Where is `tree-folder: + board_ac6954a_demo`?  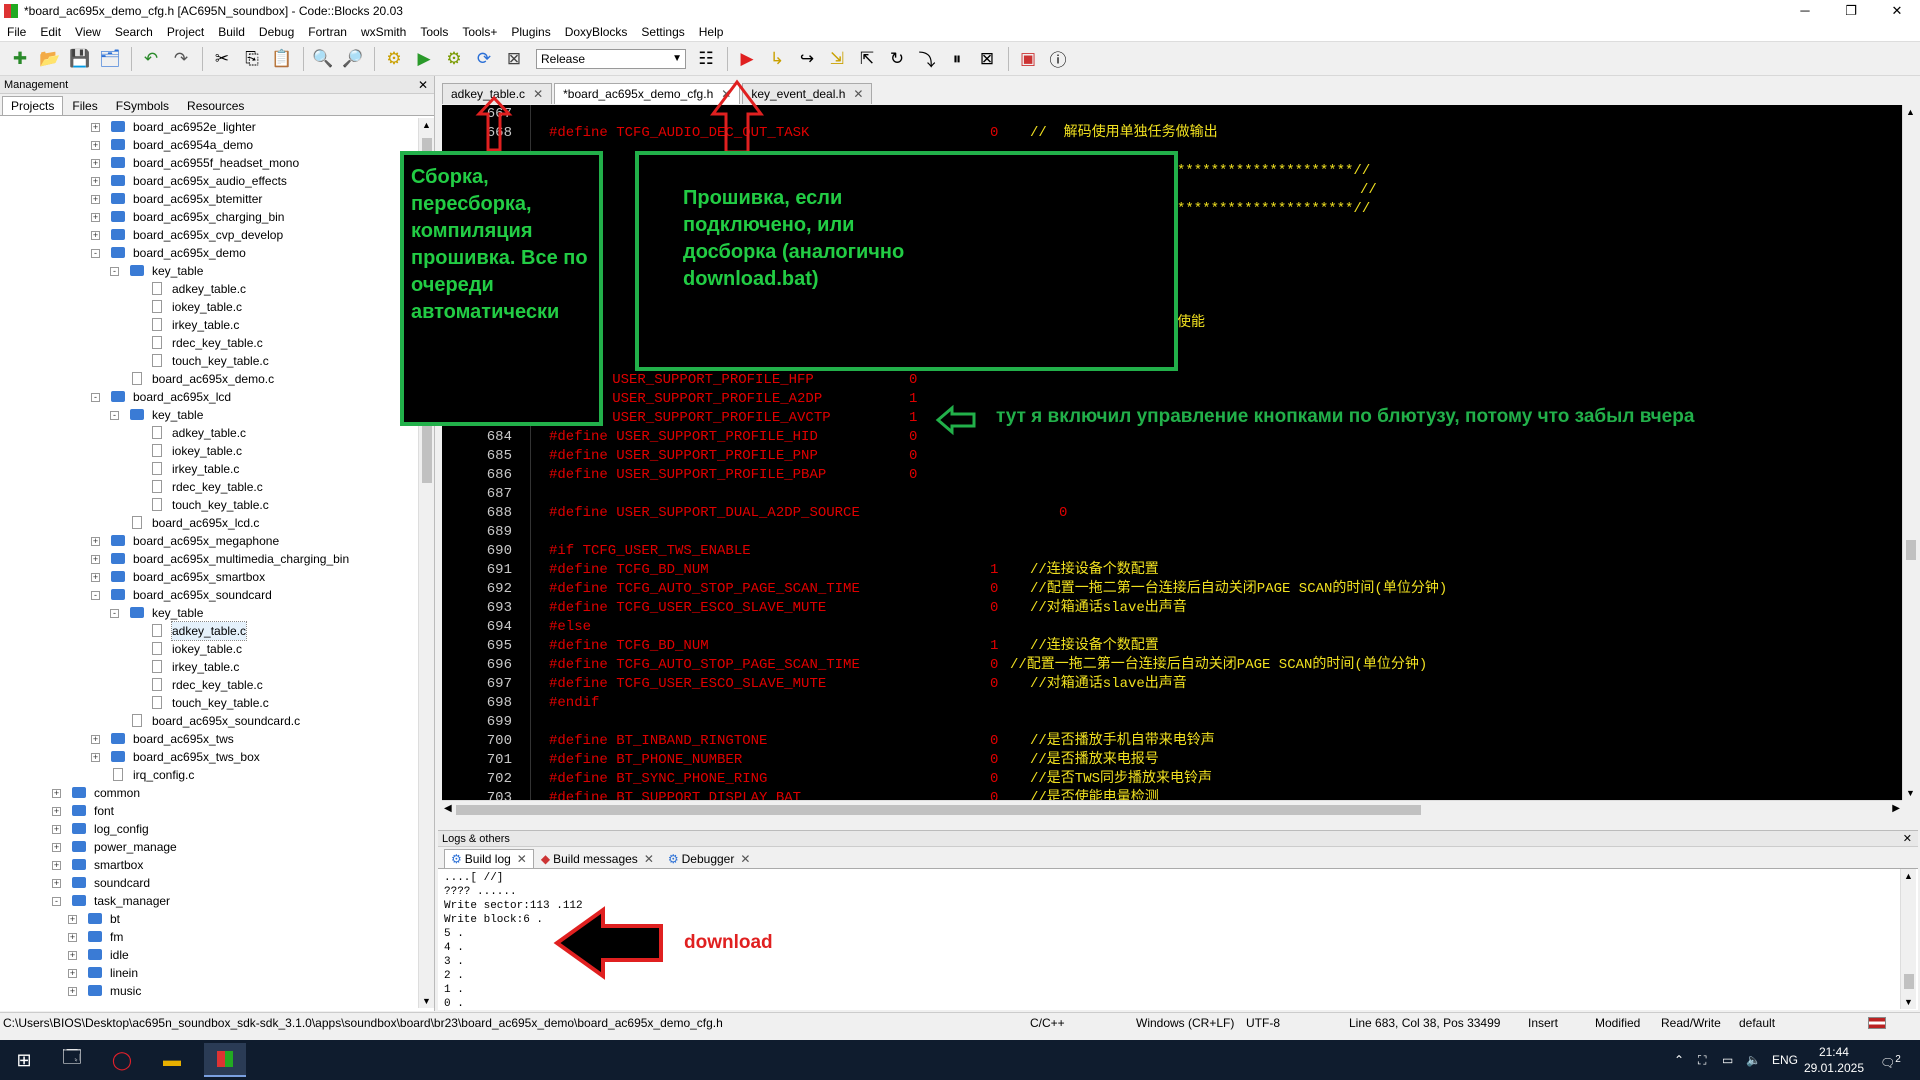
tree-folder: + board_ac6954a_demo is located at coordinates (210, 145).